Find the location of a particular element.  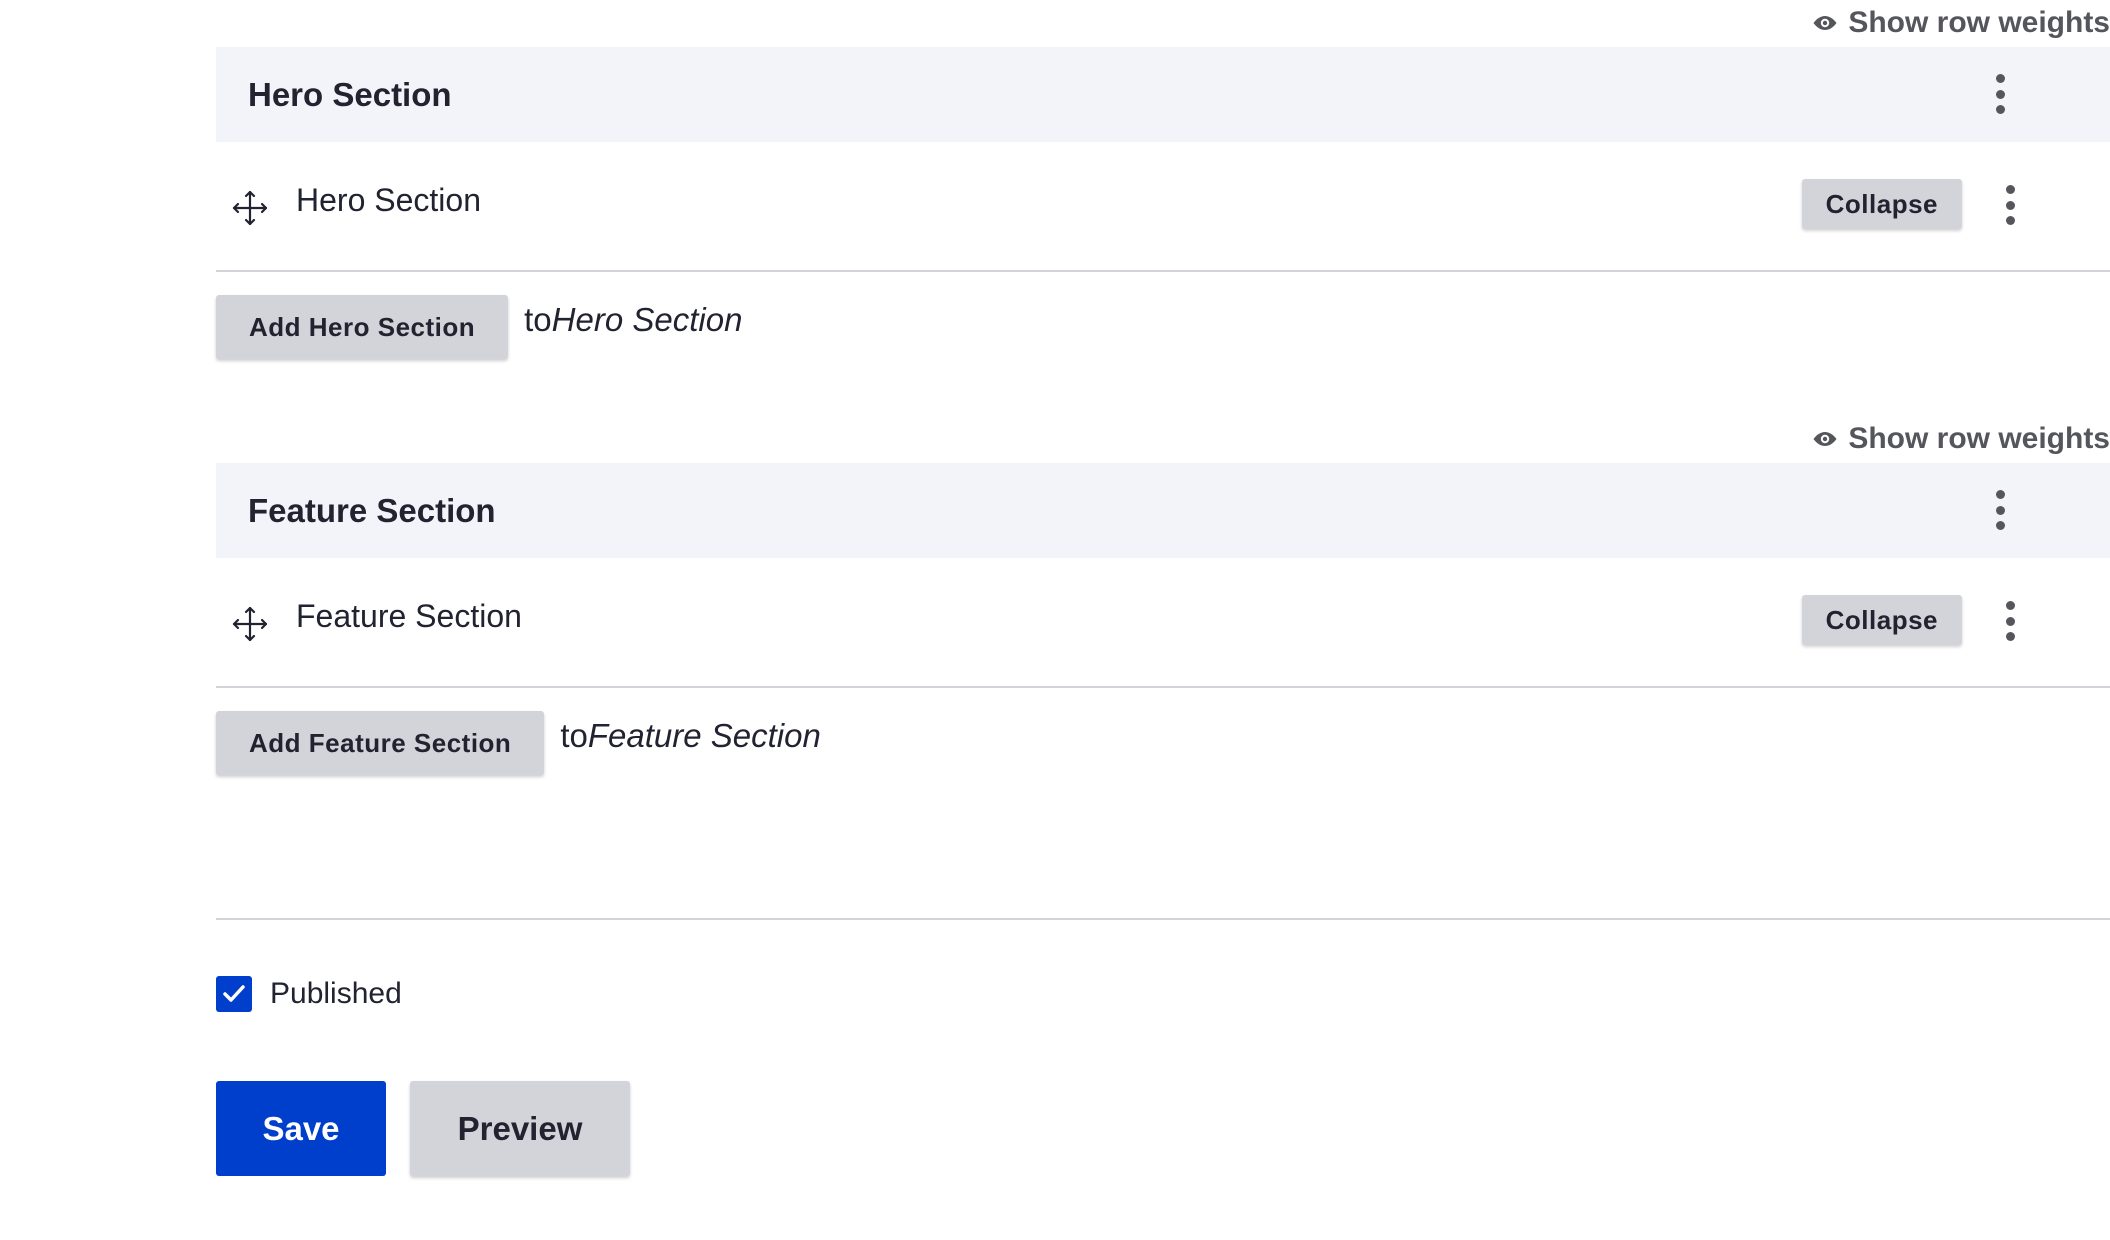

checkmark-icon is located at coordinates (234, 993).